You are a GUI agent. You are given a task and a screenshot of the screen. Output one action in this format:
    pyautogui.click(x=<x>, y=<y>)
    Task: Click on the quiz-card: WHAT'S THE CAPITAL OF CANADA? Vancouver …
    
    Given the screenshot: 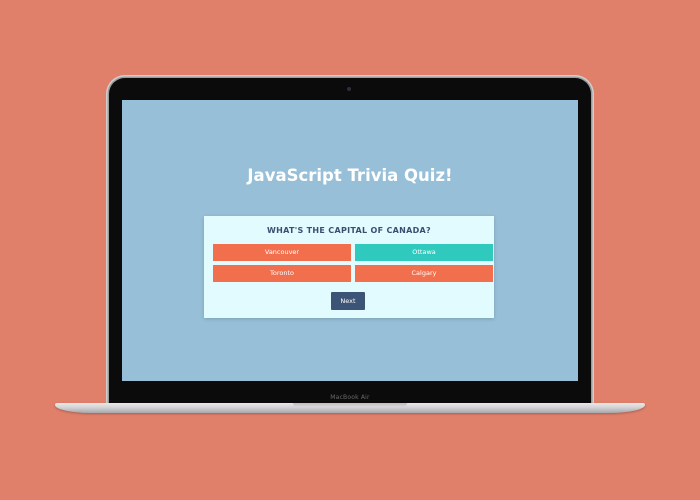 What is the action you would take?
    pyautogui.click(x=349, y=267)
    